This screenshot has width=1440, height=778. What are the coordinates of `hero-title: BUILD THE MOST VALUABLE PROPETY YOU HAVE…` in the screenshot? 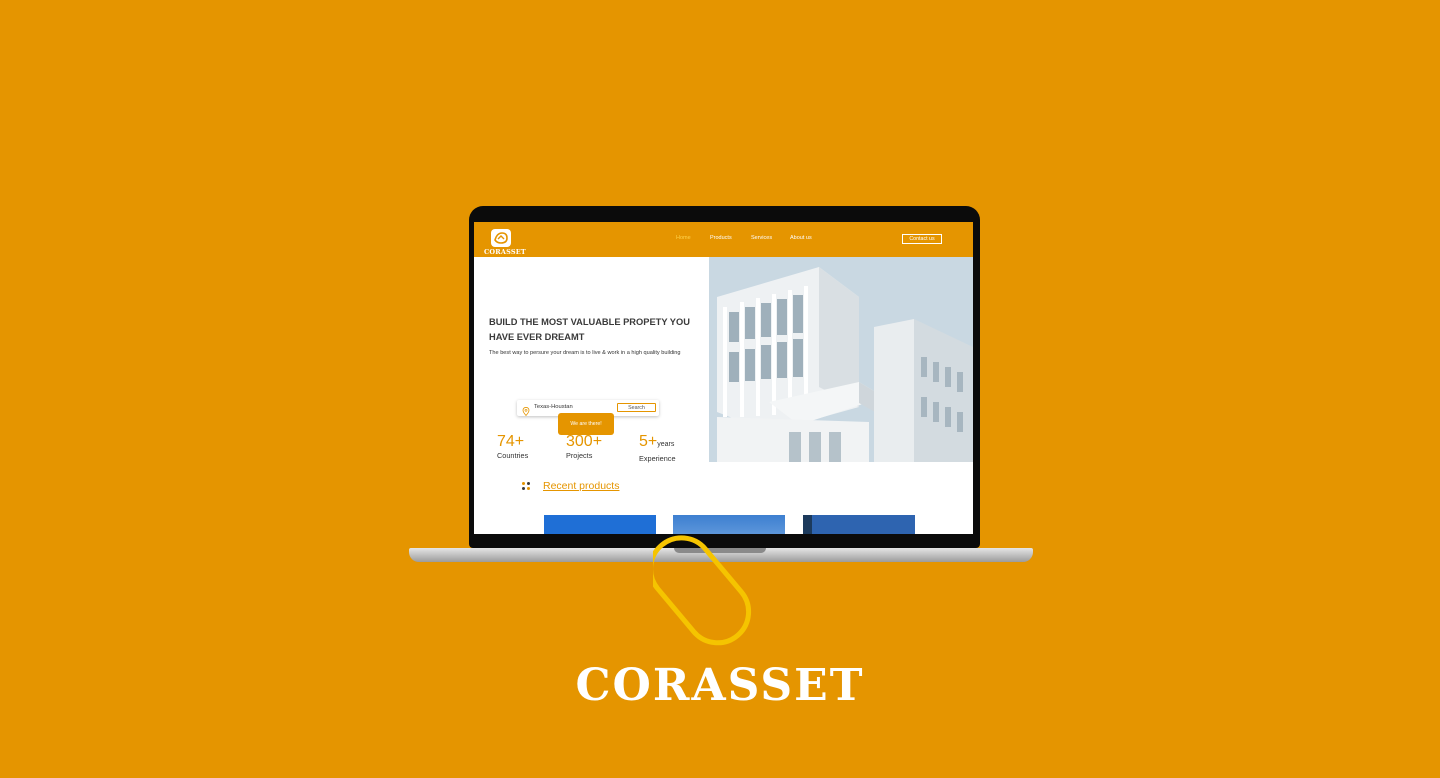 It's located at (589, 329).